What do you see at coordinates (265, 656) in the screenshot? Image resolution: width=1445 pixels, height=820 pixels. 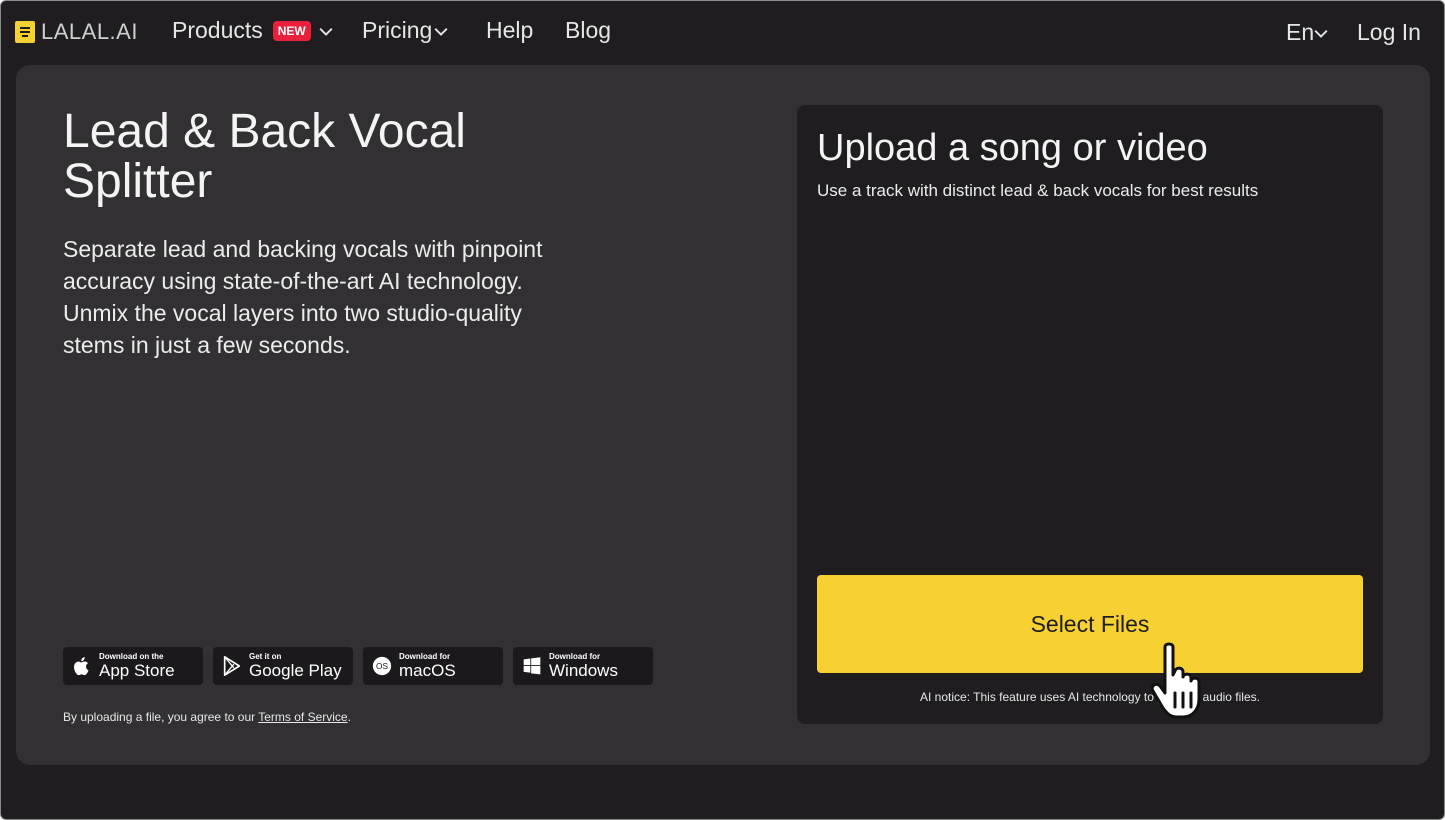 I see `store-small-text: Get it on` at bounding box center [265, 656].